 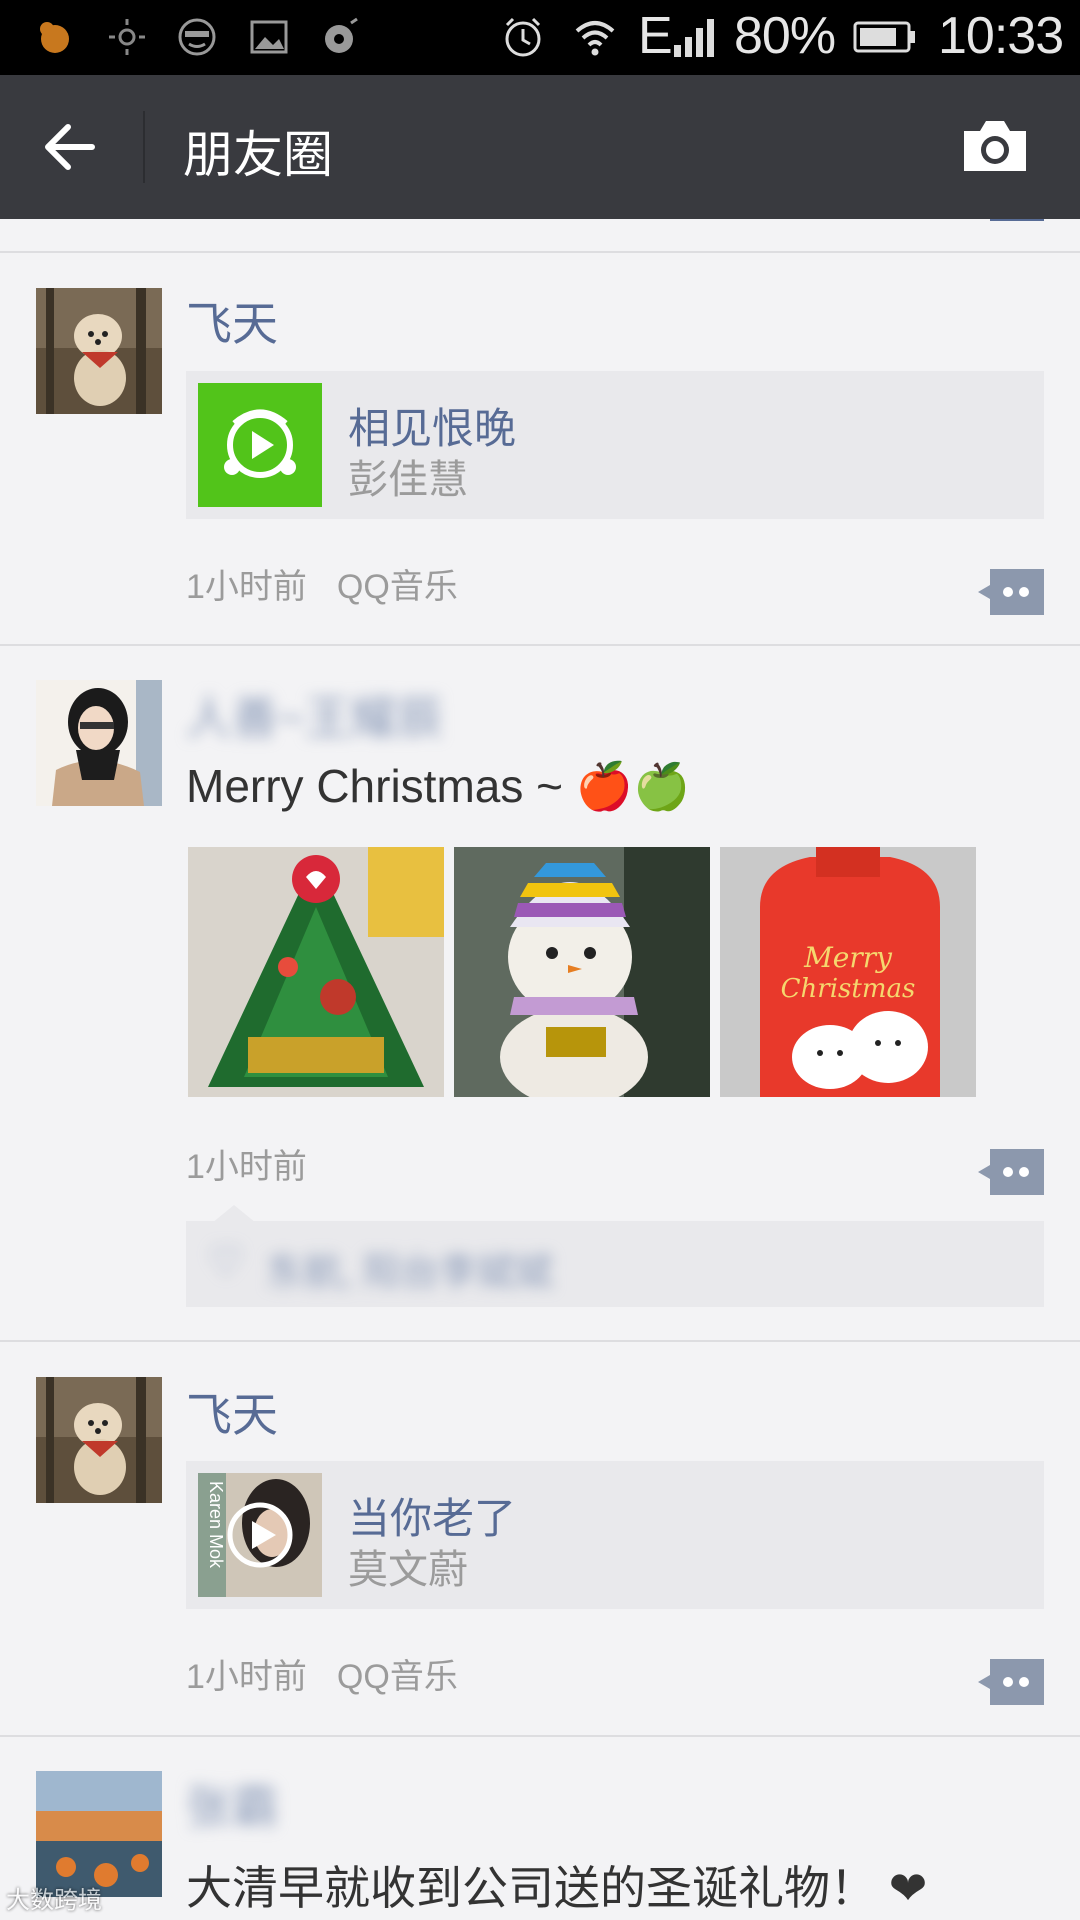 What do you see at coordinates (70, 147) in the screenshot?
I see `back-arrow-icon` at bounding box center [70, 147].